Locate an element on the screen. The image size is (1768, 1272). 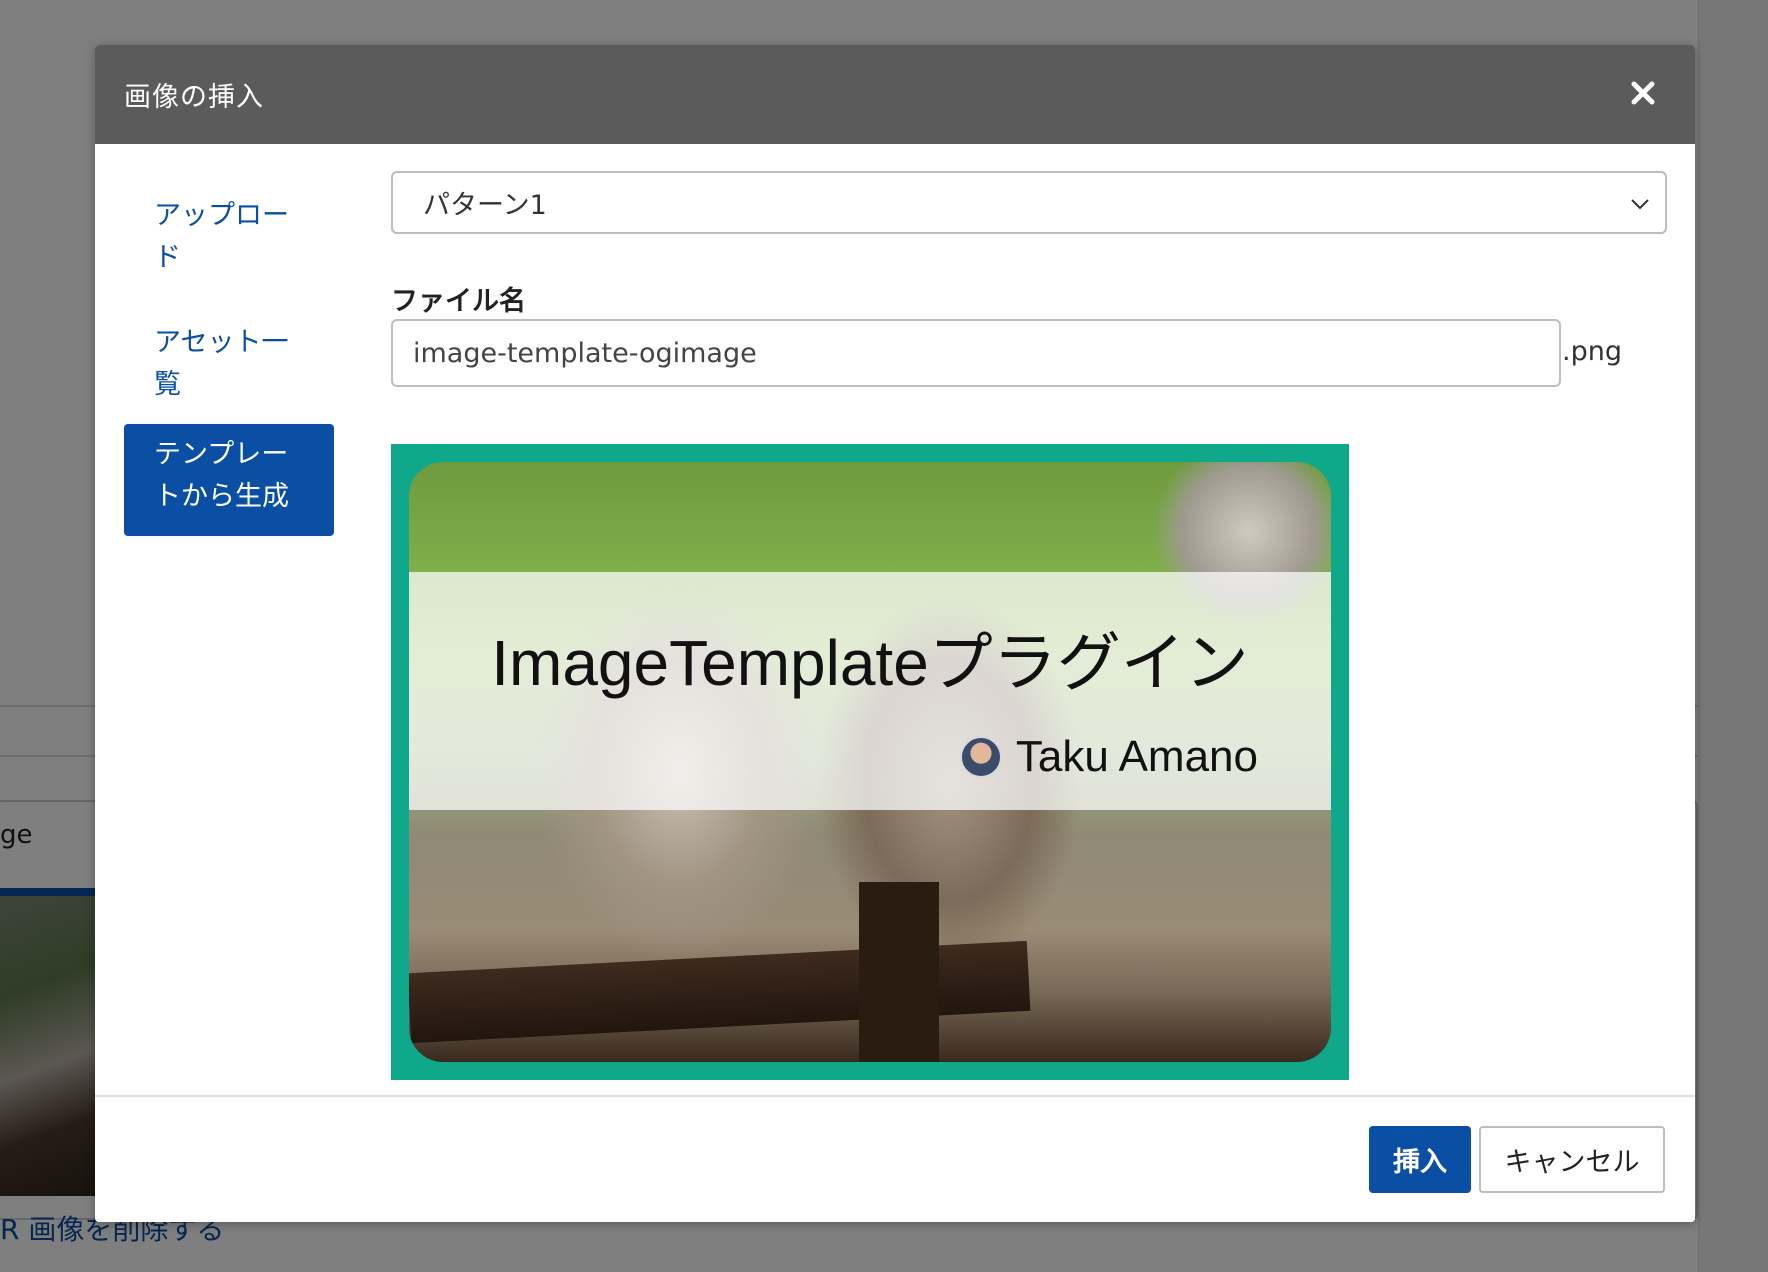
dialog-header: 画像の挿入 is located at coordinates (895, 94).